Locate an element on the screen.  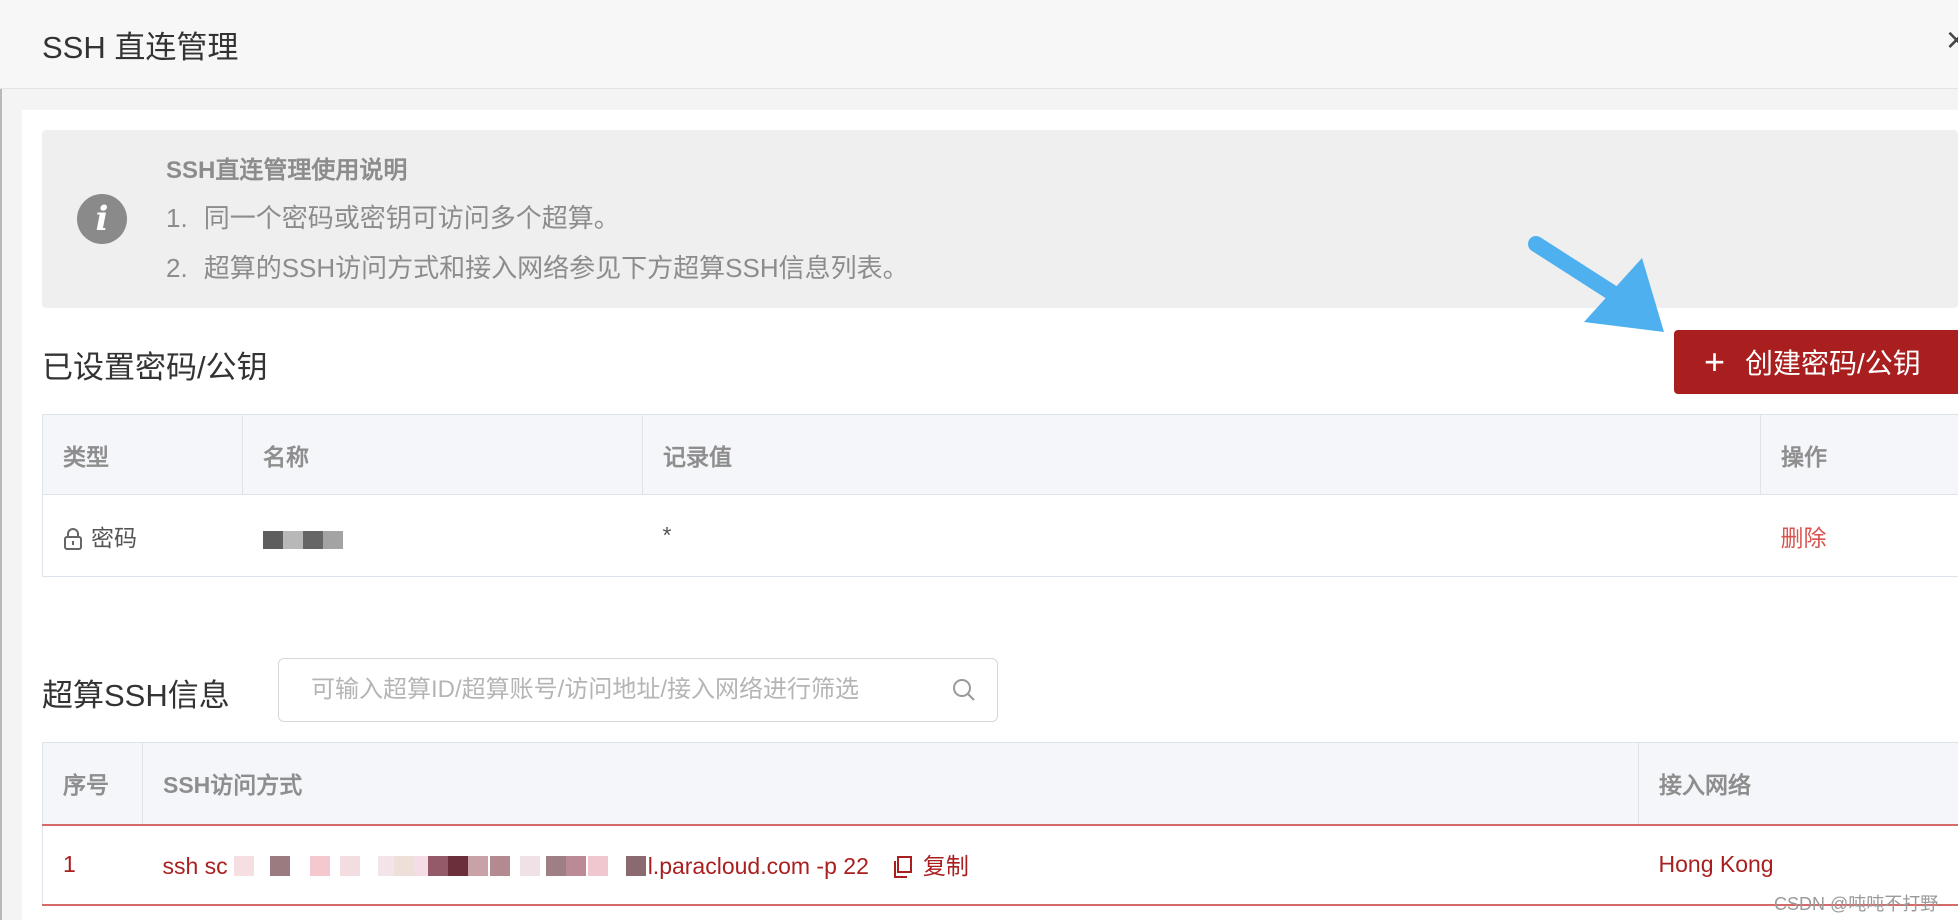
plus-icon: + is located at coordinates (1715, 361).